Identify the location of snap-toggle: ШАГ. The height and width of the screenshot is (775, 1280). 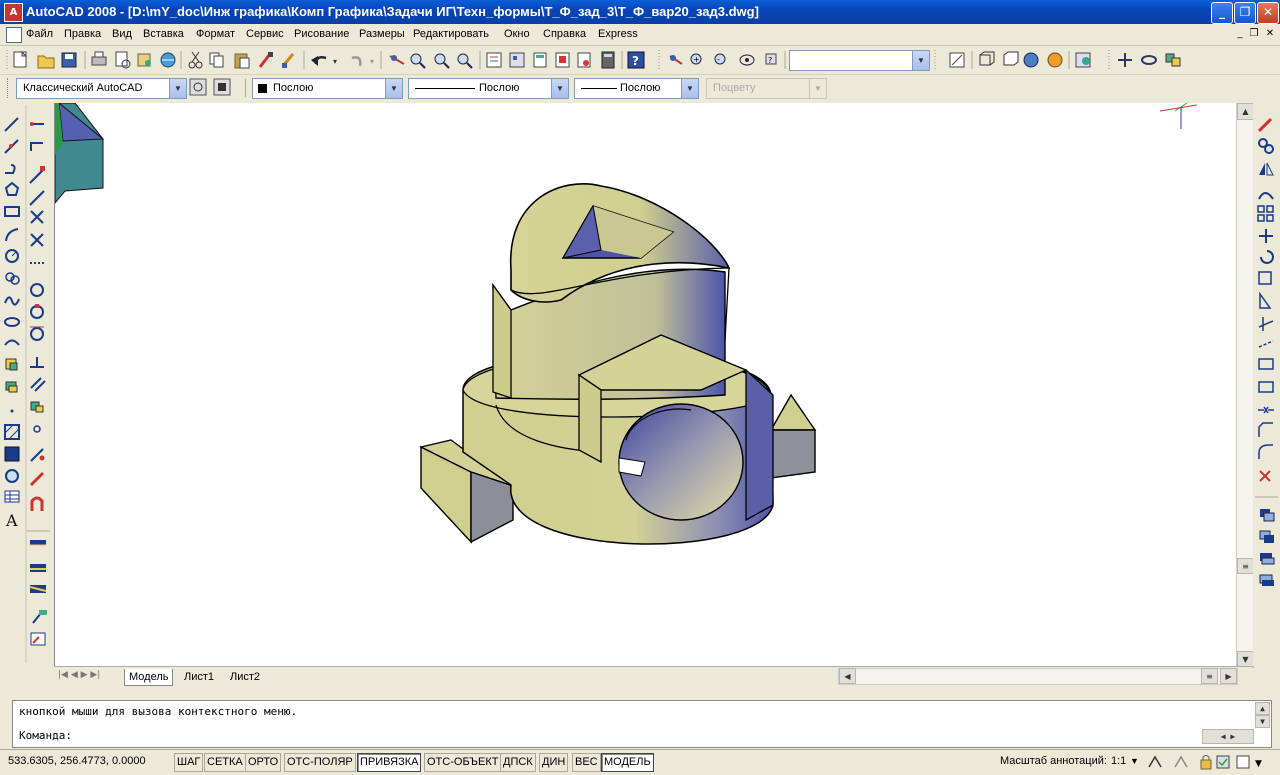
(189, 762).